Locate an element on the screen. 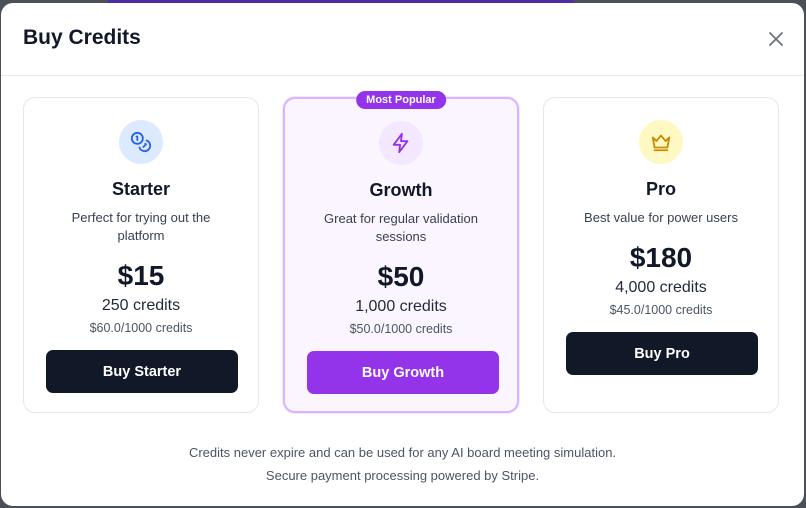 This screenshot has height=508, width=806. plan-price-per-thousand: $60.0/1000 credits is located at coordinates (141, 328).